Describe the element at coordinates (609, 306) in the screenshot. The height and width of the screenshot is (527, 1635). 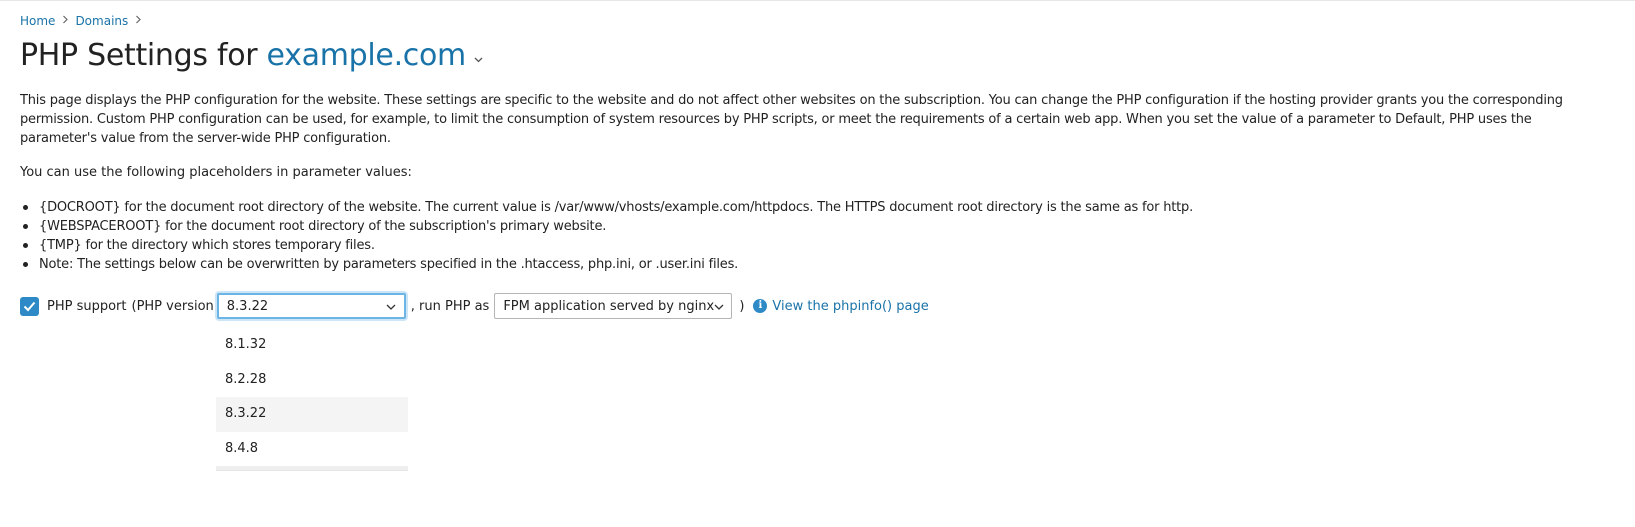
I see `php-handler-value: FPM application served by nginx` at that location.